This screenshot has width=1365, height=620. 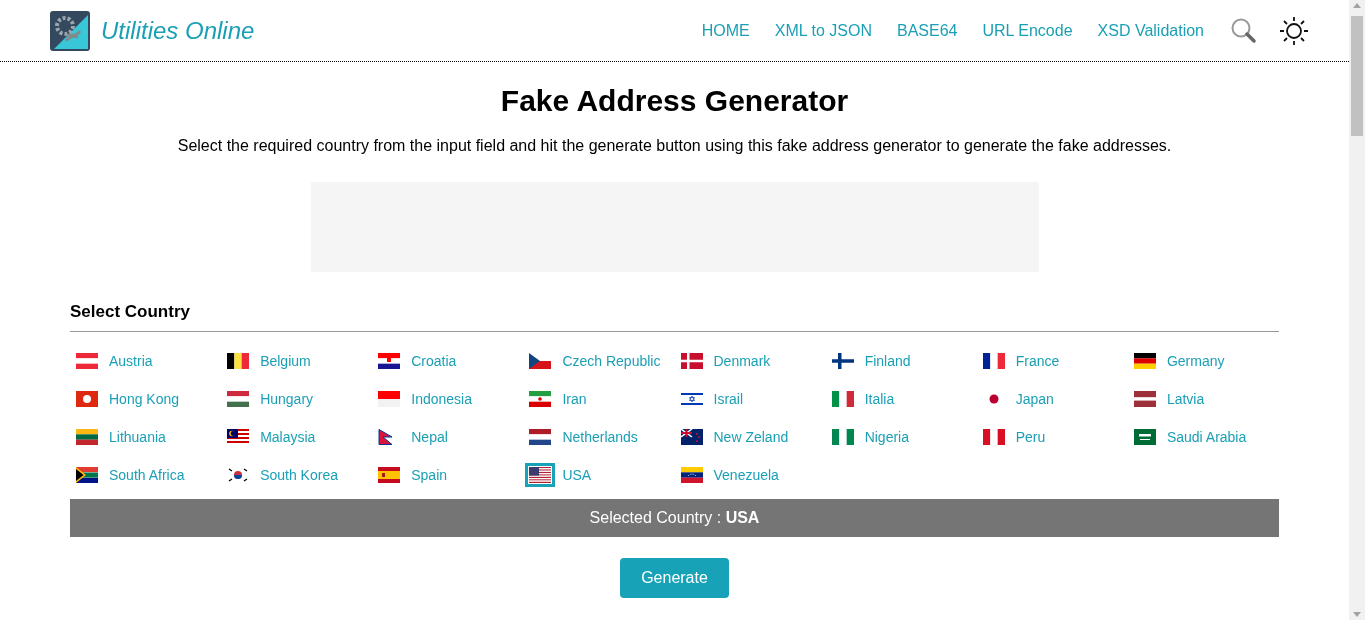 What do you see at coordinates (1357, 614) in the screenshot?
I see `scroll-down-icon` at bounding box center [1357, 614].